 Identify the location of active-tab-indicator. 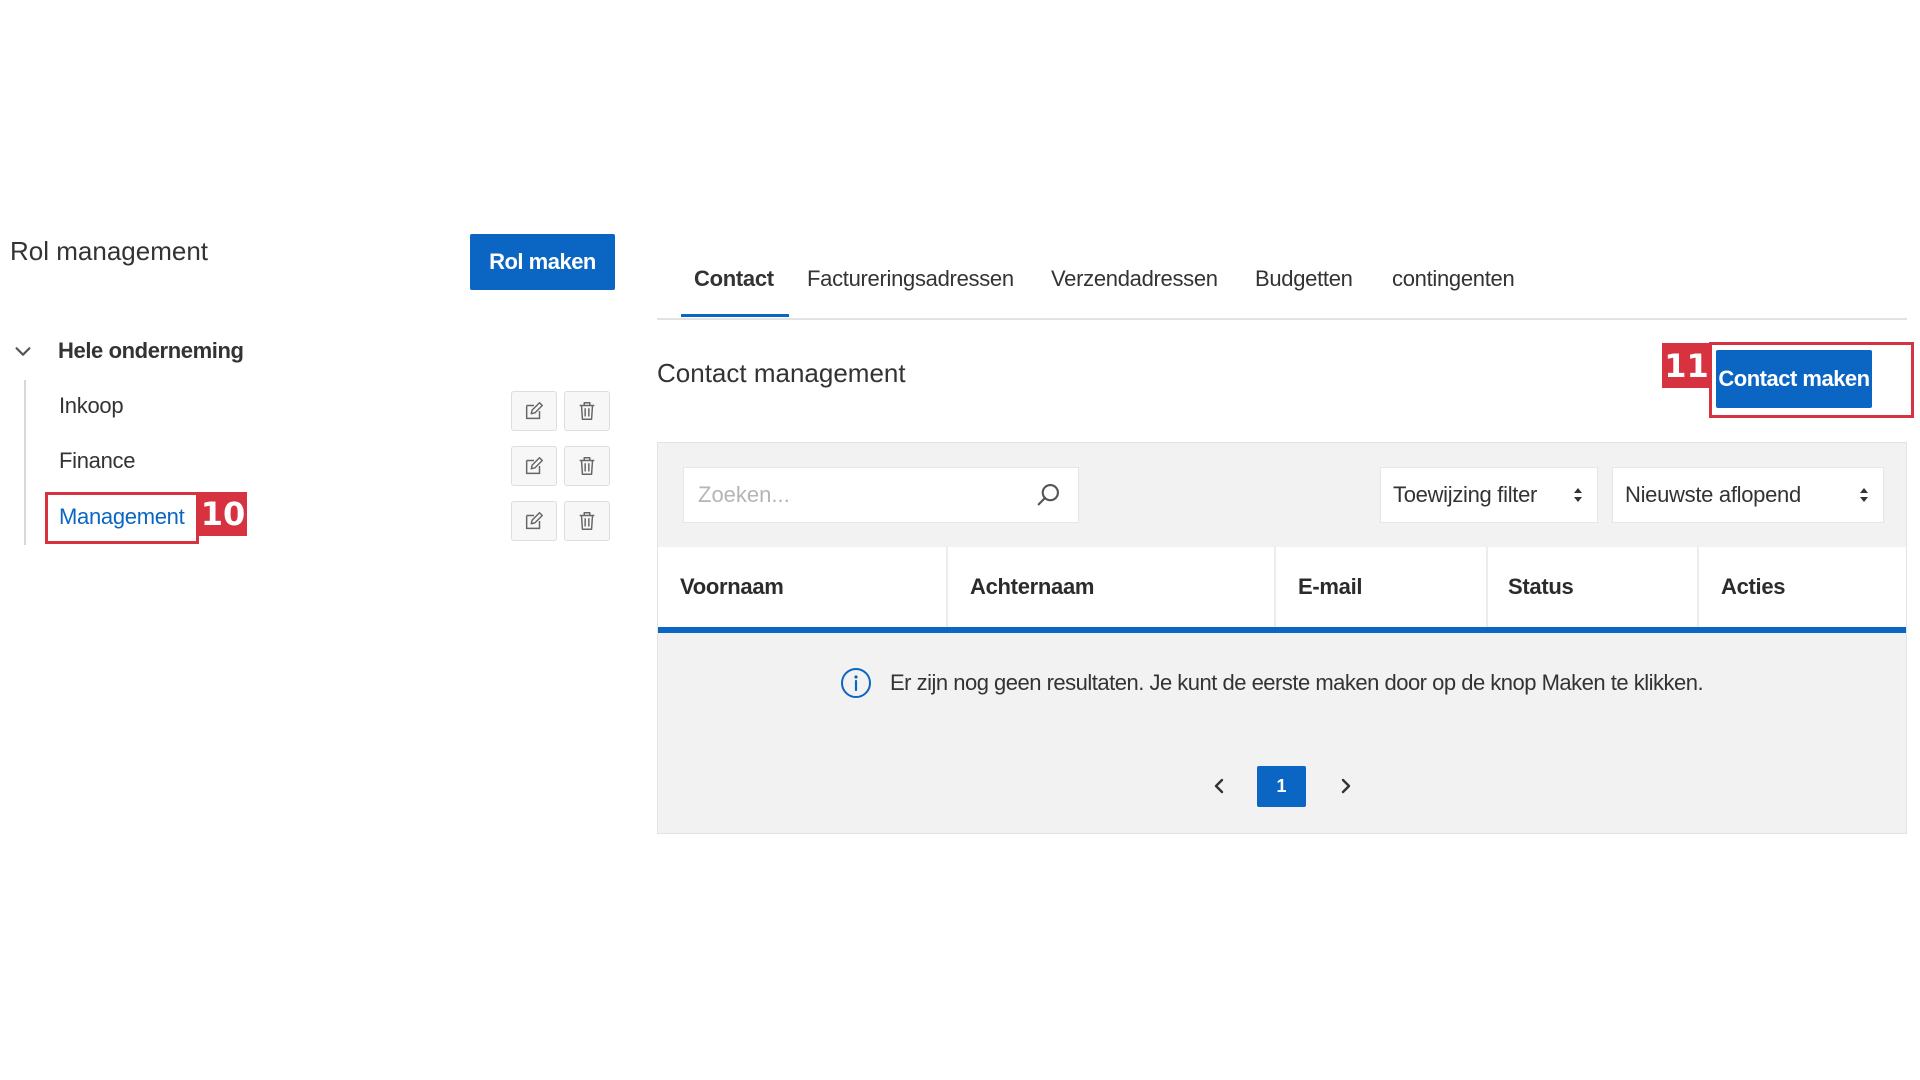
(735, 315).